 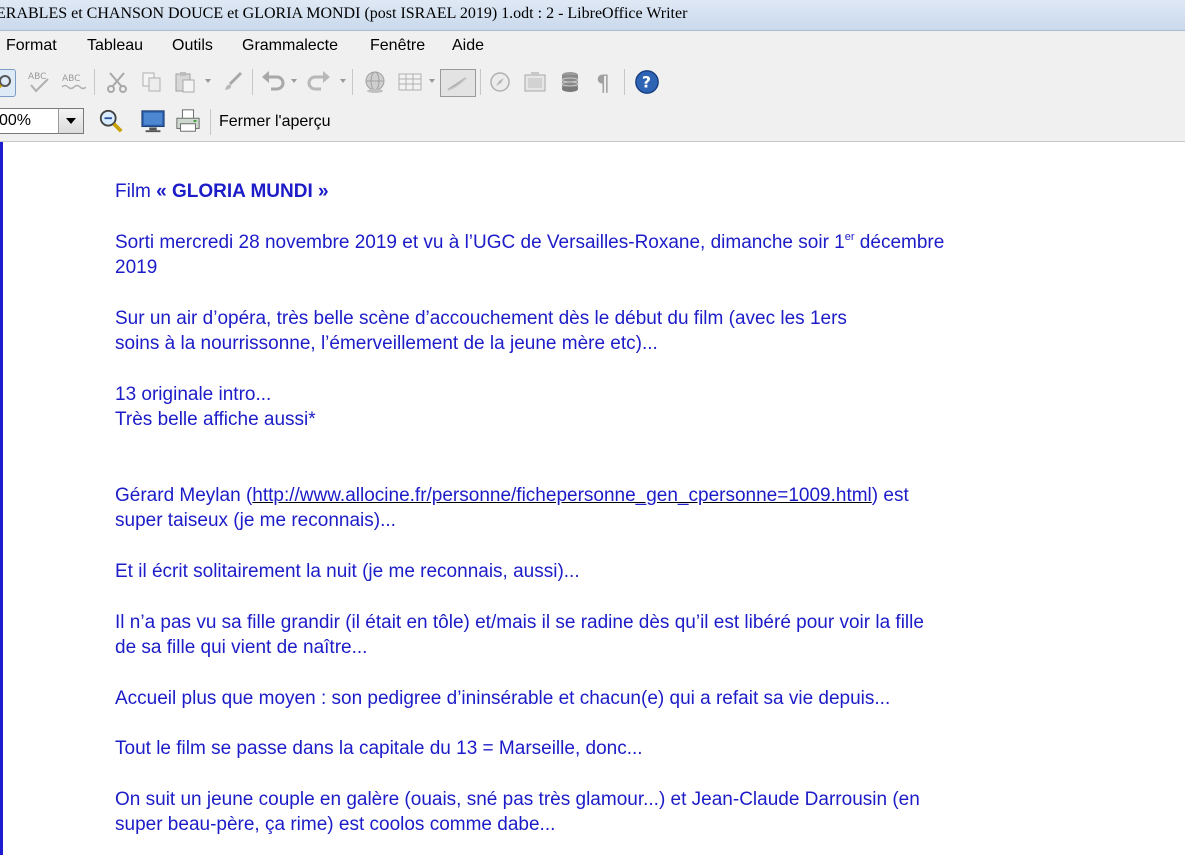 I want to click on film-prefix-text: Film, so click(x=136, y=191).